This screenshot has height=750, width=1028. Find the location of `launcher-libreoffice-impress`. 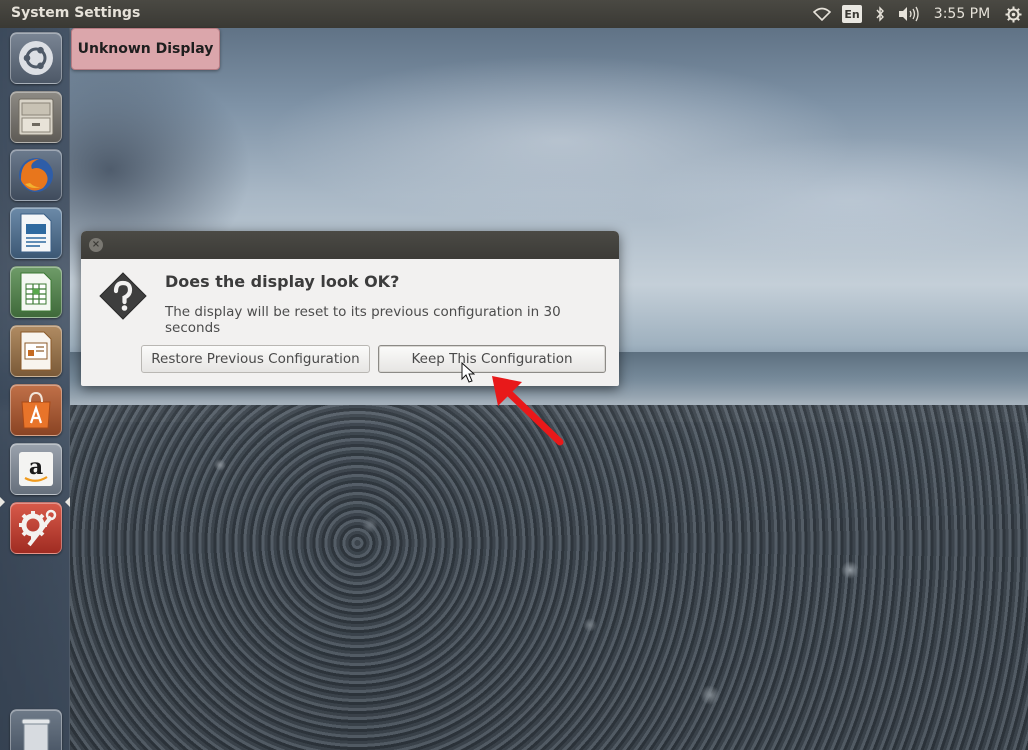

launcher-libreoffice-impress is located at coordinates (36, 351).